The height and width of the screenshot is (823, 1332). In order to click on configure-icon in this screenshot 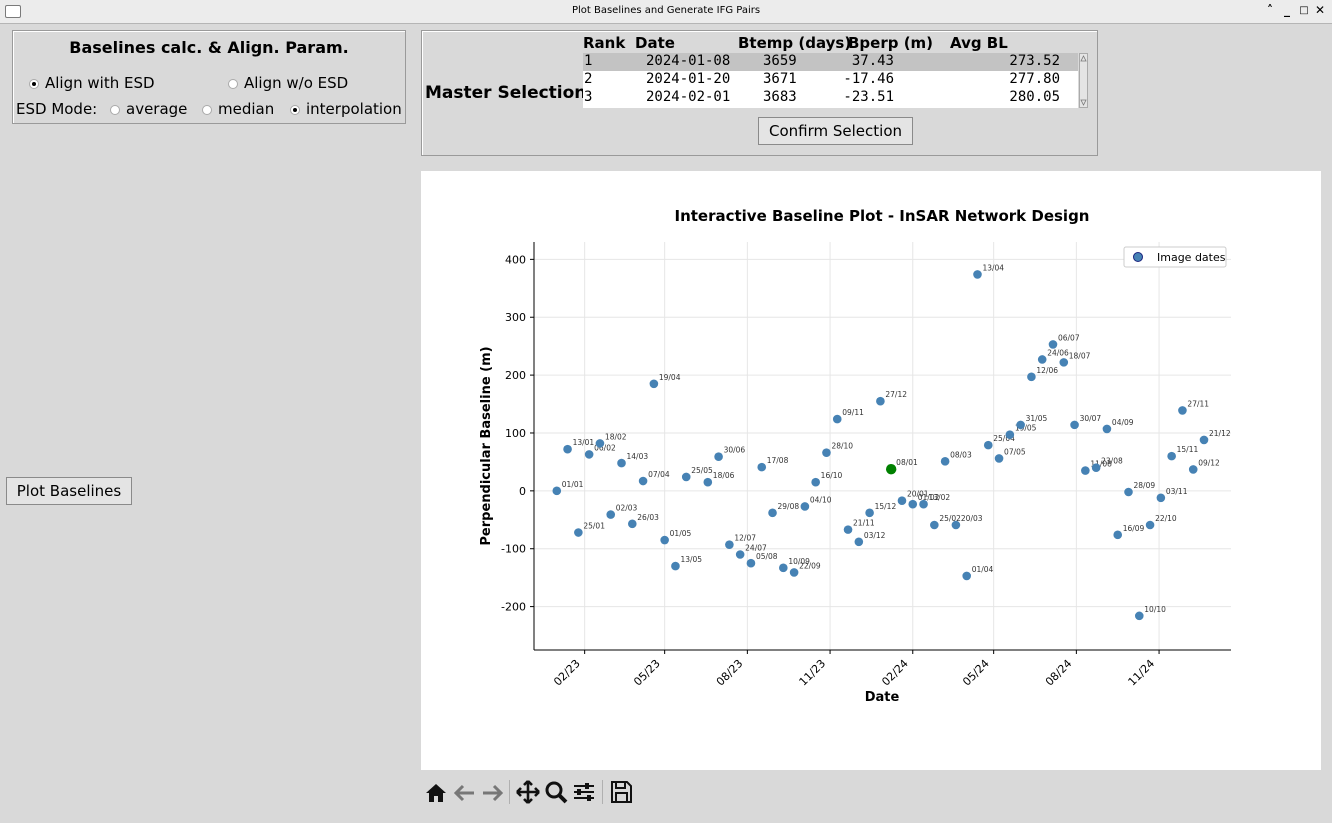, I will do `click(584, 792)`.